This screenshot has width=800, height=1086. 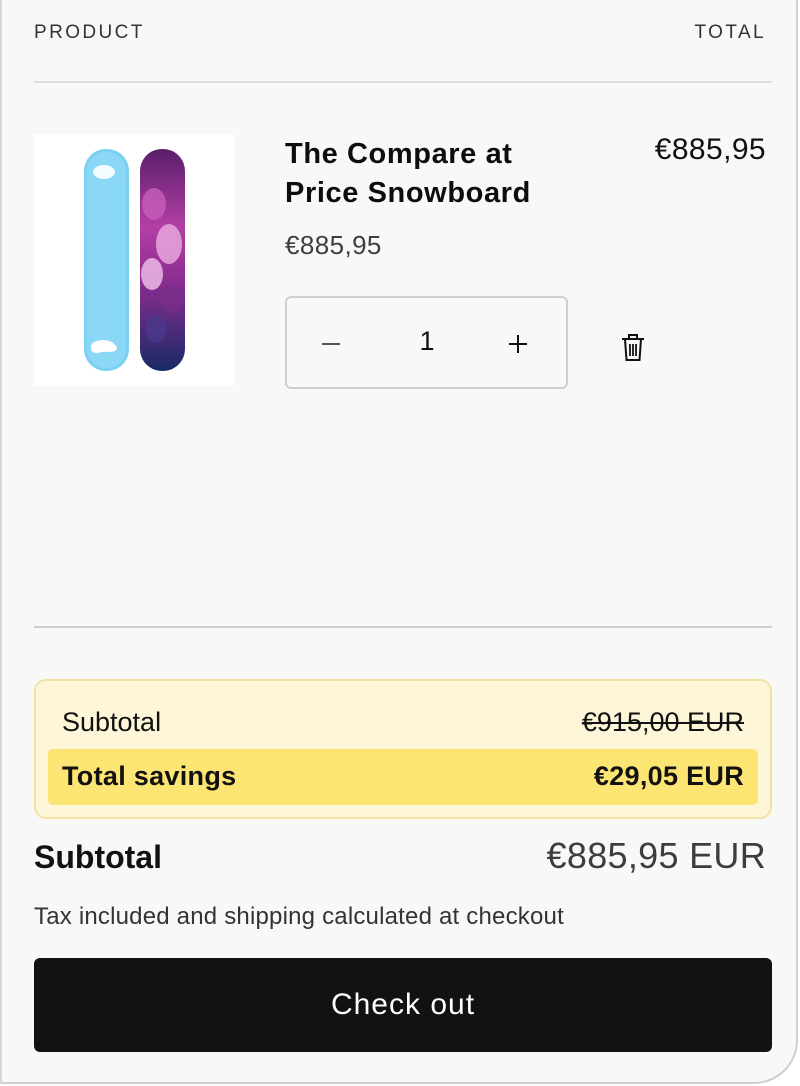 I want to click on product-title: The Compare at Price Snowboard, so click(x=435, y=174).